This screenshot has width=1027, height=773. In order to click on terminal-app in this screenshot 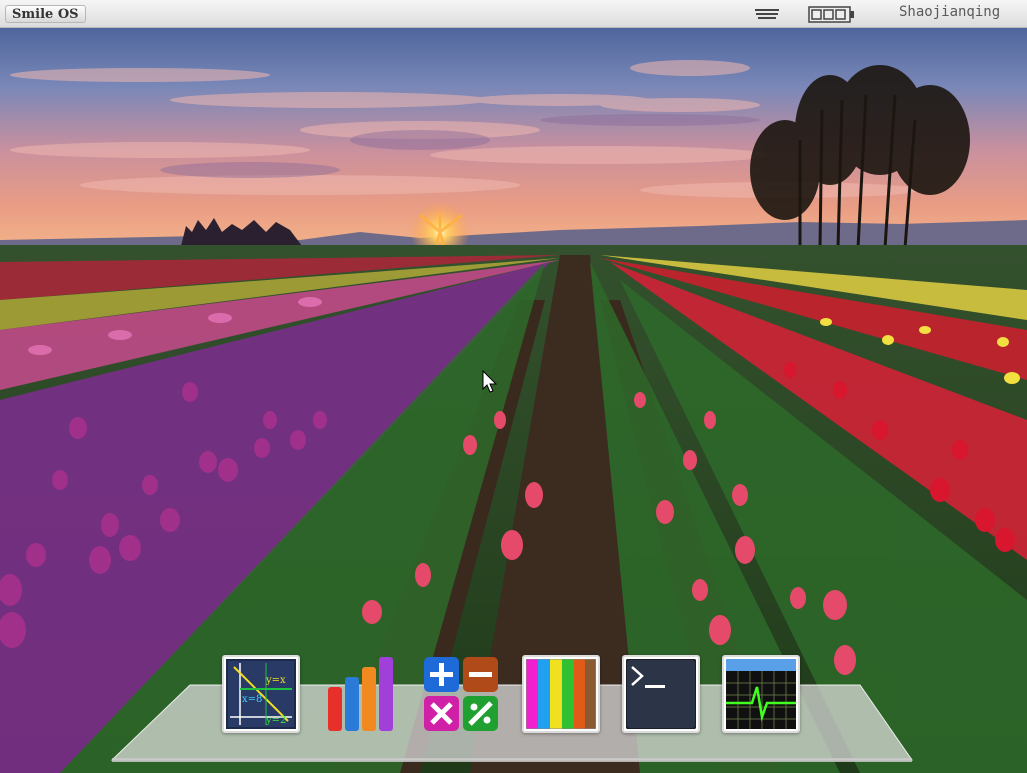, I will do `click(661, 694)`.